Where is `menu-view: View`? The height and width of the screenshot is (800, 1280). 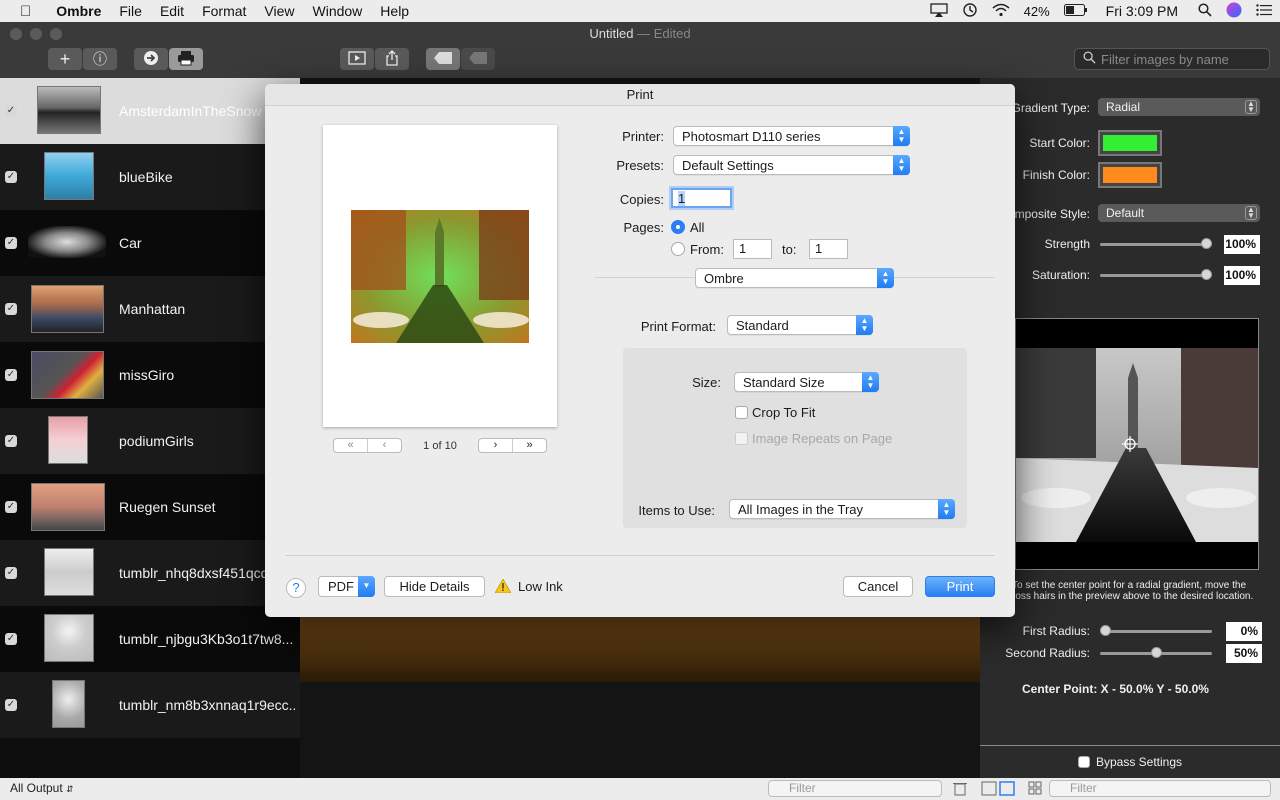
menu-view: View is located at coordinates (279, 11).